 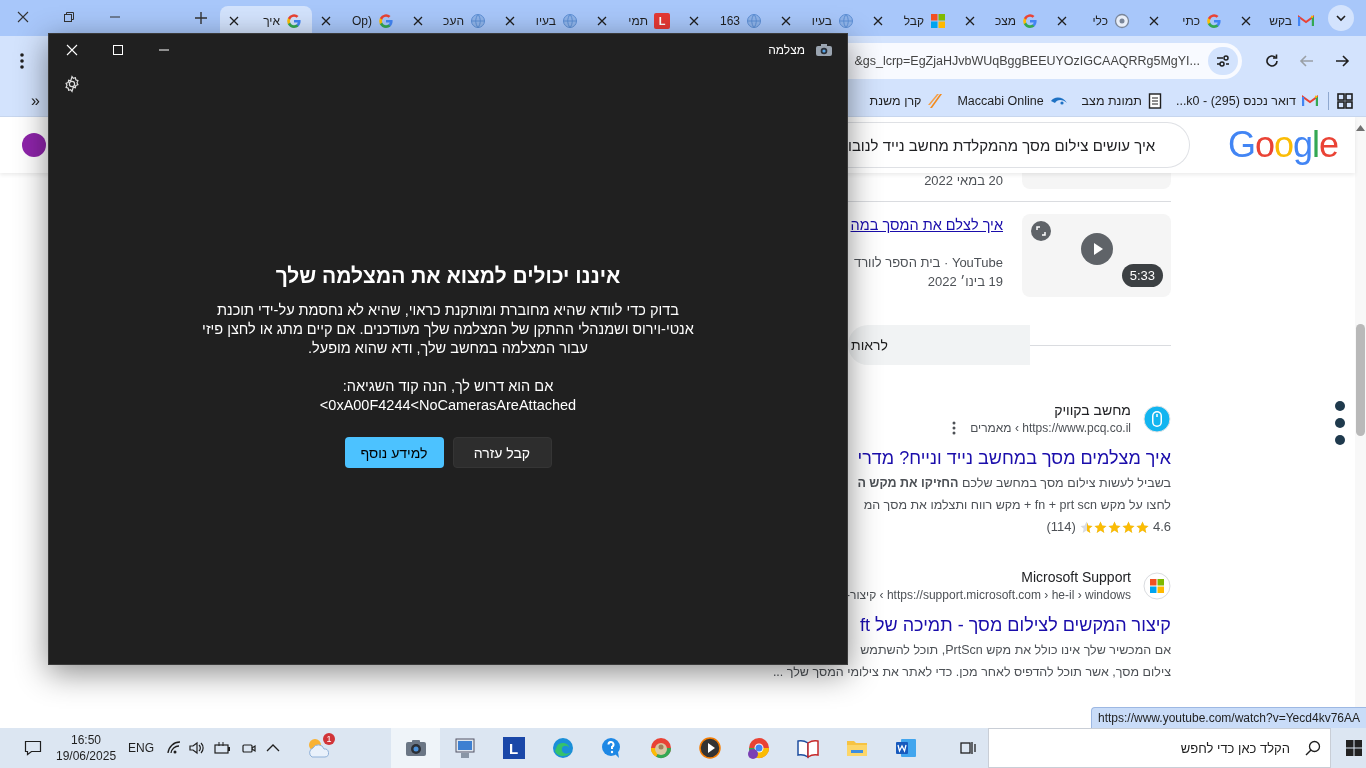 What do you see at coordinates (141, 748) in the screenshot?
I see `language-indicator: ENG` at bounding box center [141, 748].